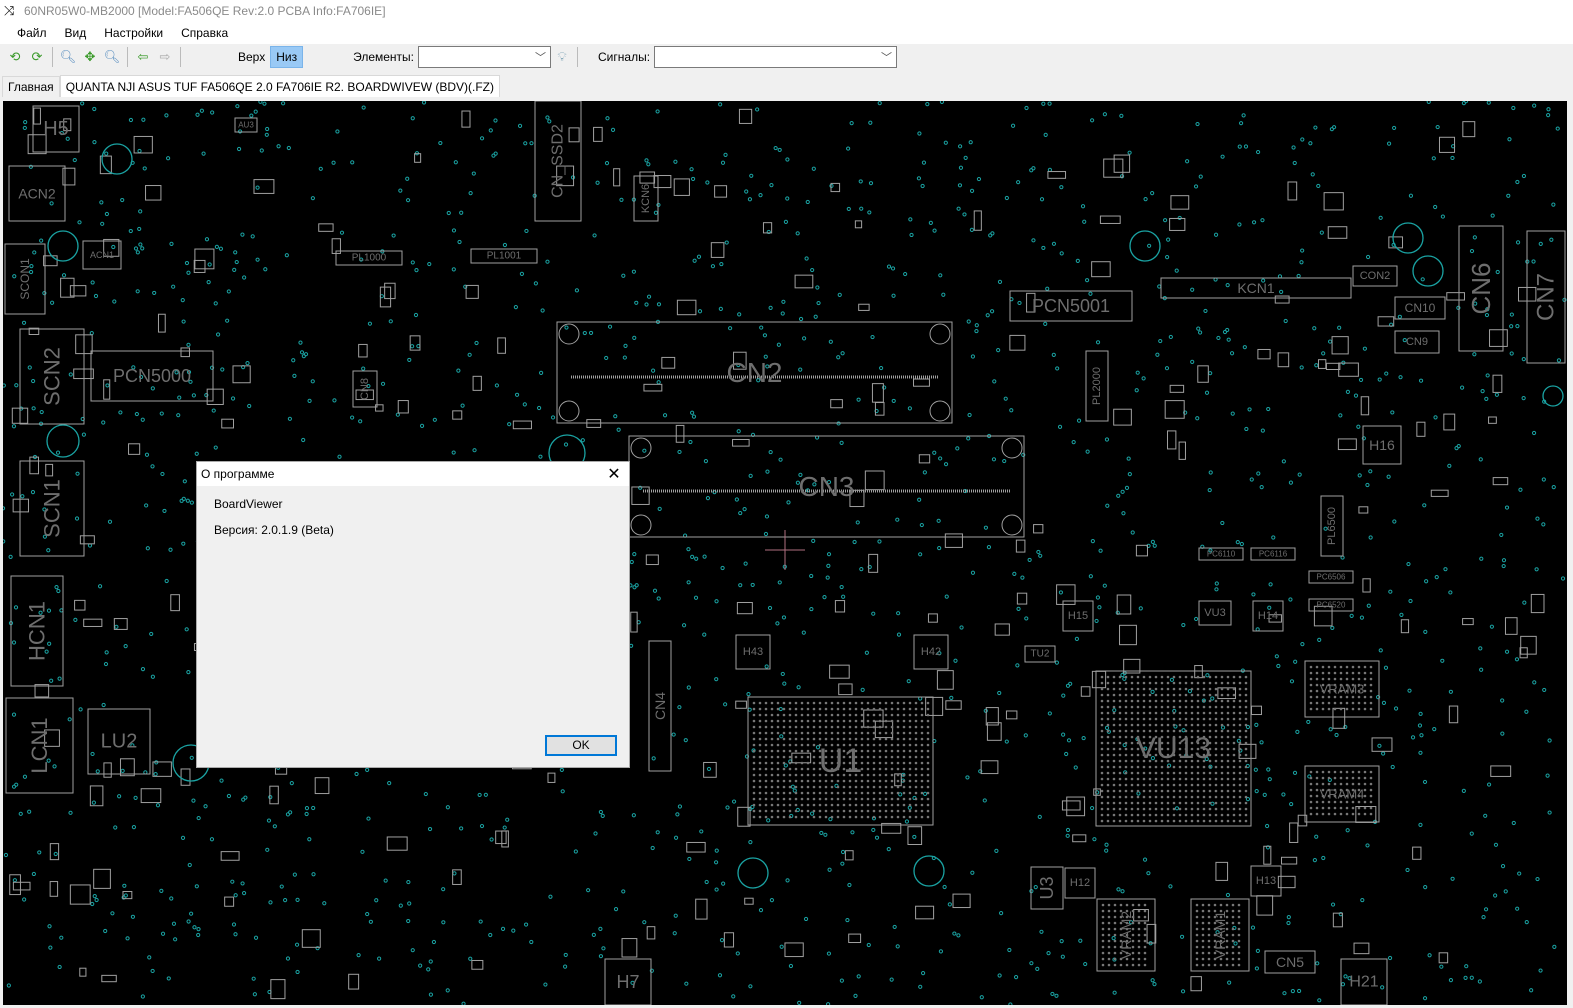 The width and height of the screenshot is (1573, 1008). What do you see at coordinates (112, 57) in the screenshot?
I see `zoom-in-icon: 🔍︎` at bounding box center [112, 57].